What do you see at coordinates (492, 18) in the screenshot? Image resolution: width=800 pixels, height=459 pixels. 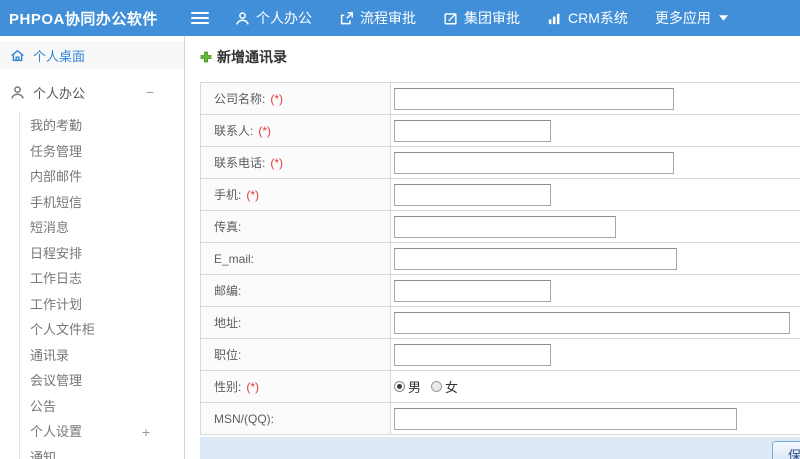 I see `nav-item-label: 集团审批` at bounding box center [492, 18].